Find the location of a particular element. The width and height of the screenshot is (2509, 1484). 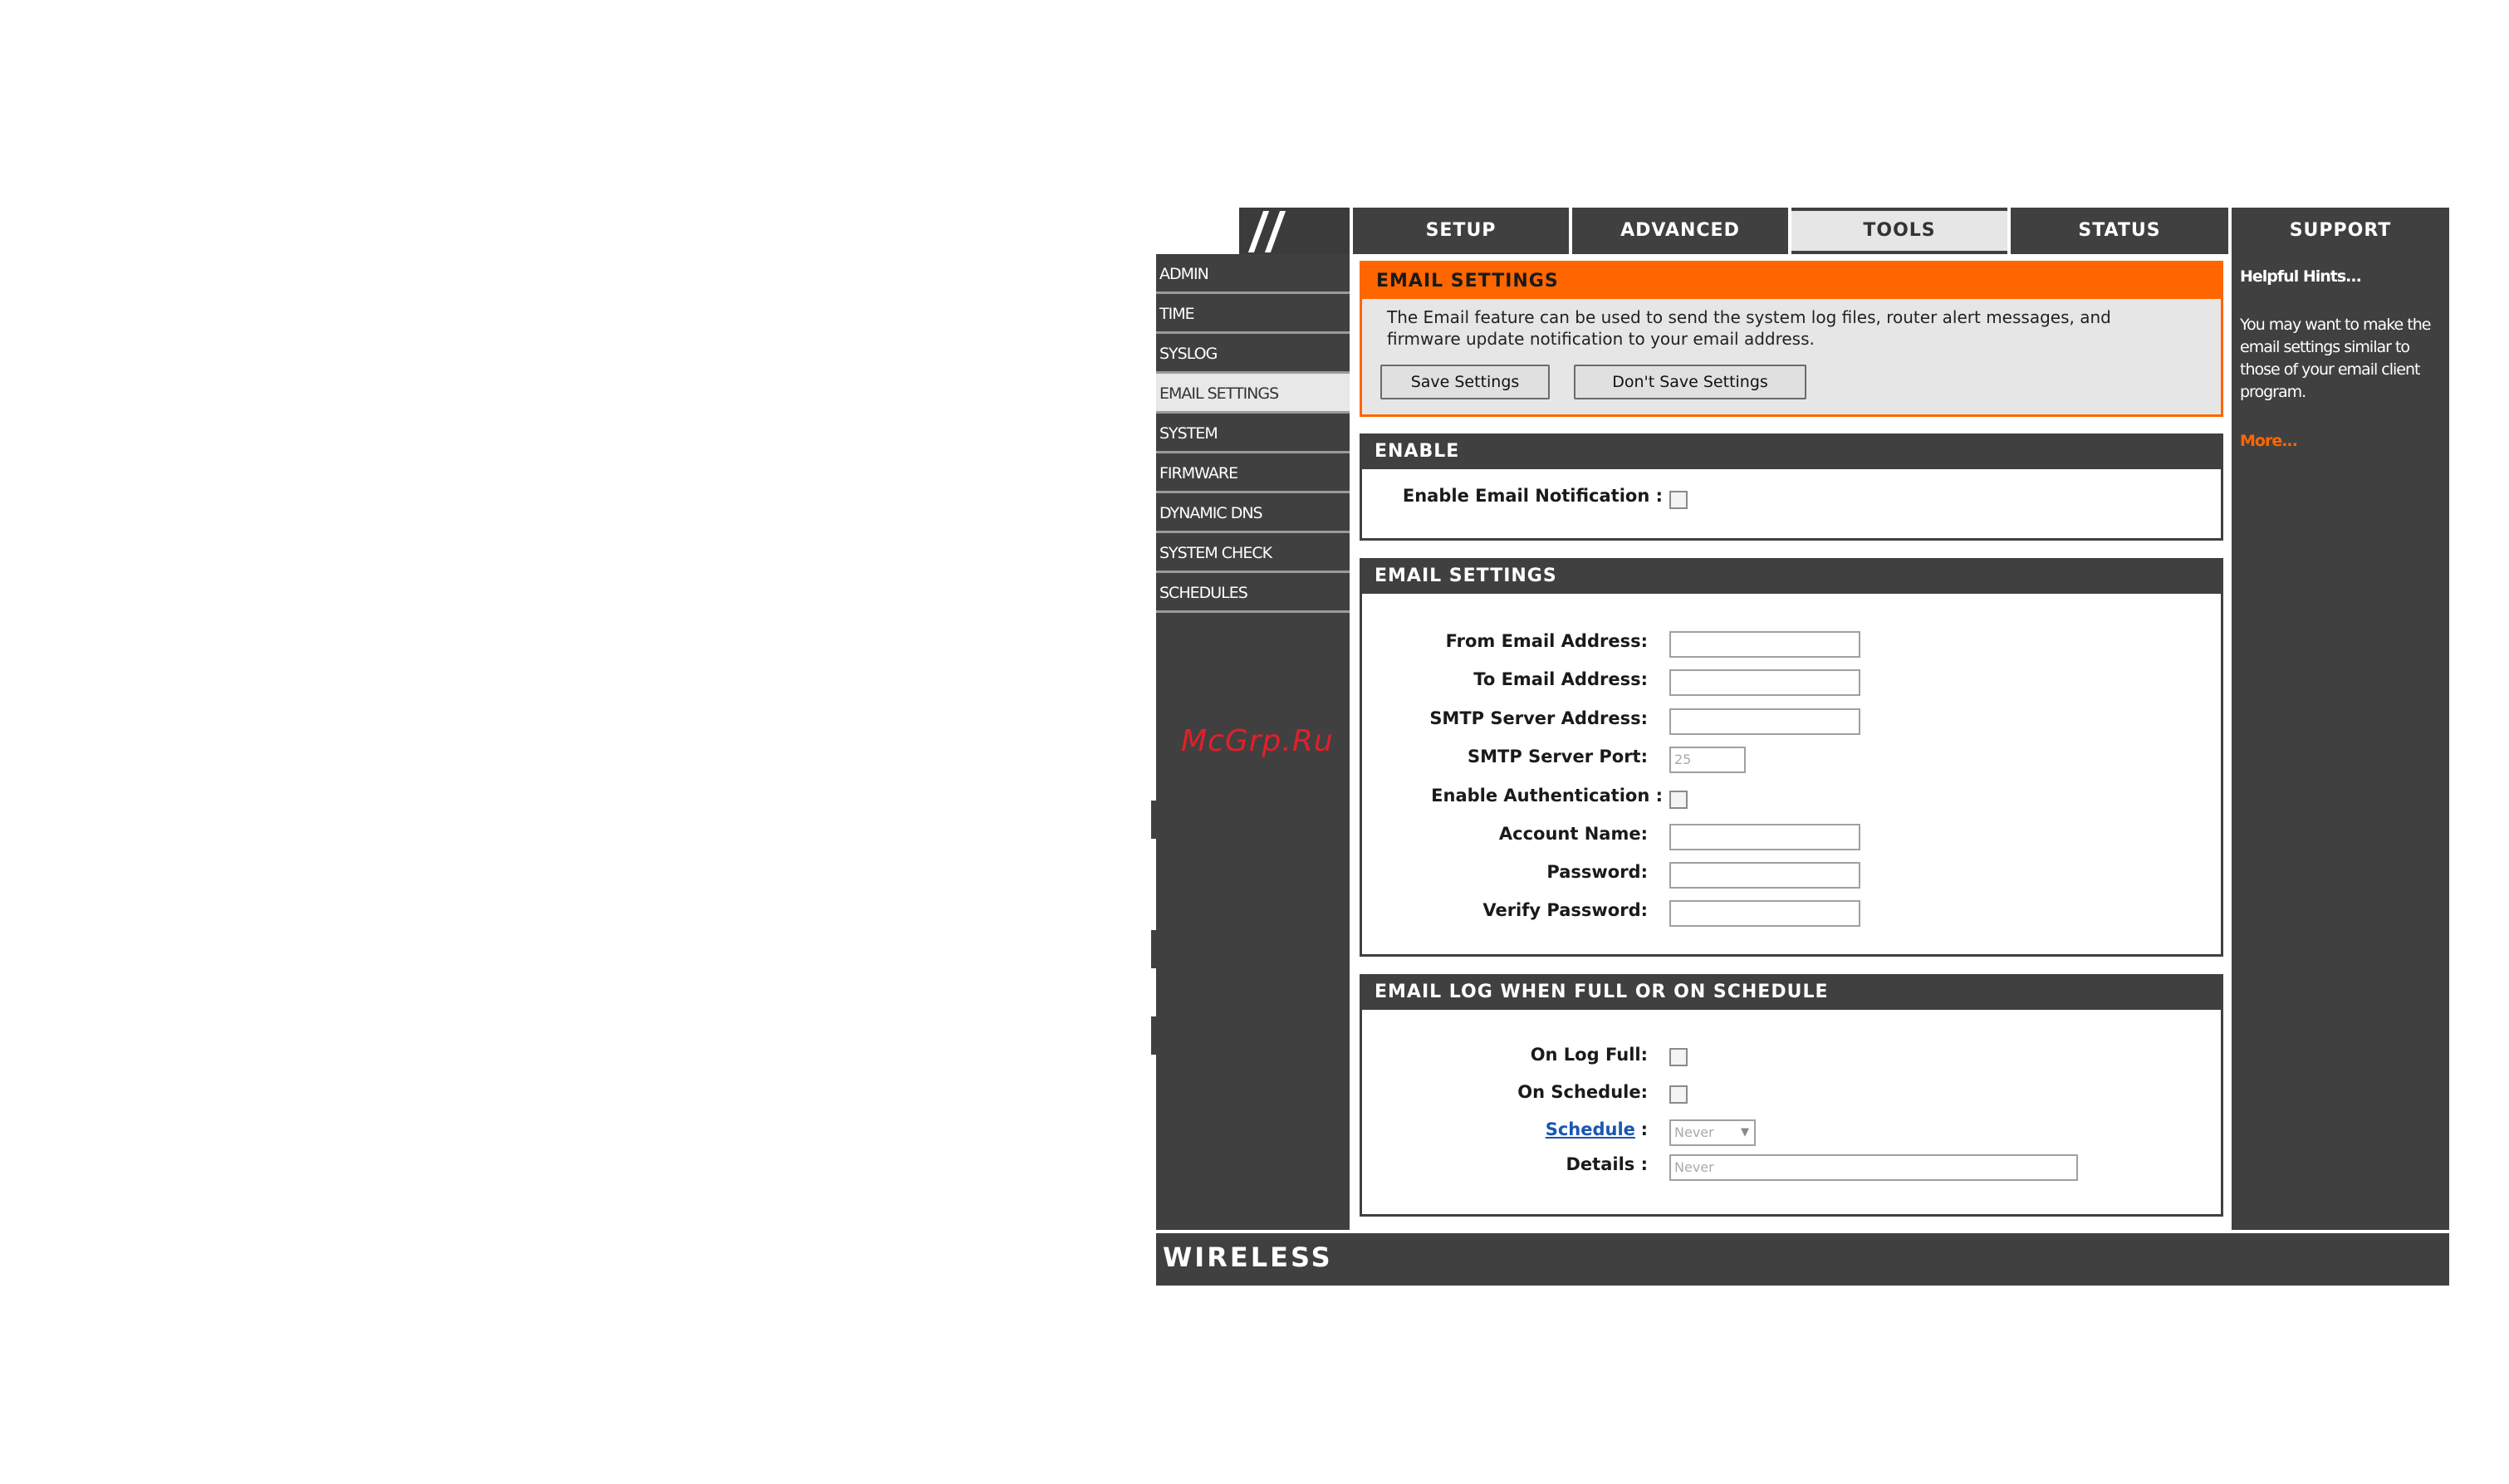

verify-password-input is located at coordinates (1765, 913).